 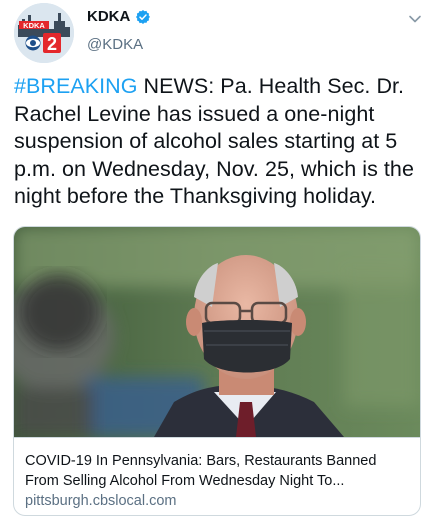 What do you see at coordinates (415, 19) in the screenshot?
I see `chevron-down-icon` at bounding box center [415, 19].